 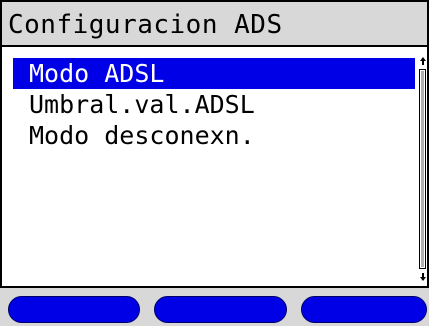 I want to click on softkey-bar, so click(x=214, y=306).